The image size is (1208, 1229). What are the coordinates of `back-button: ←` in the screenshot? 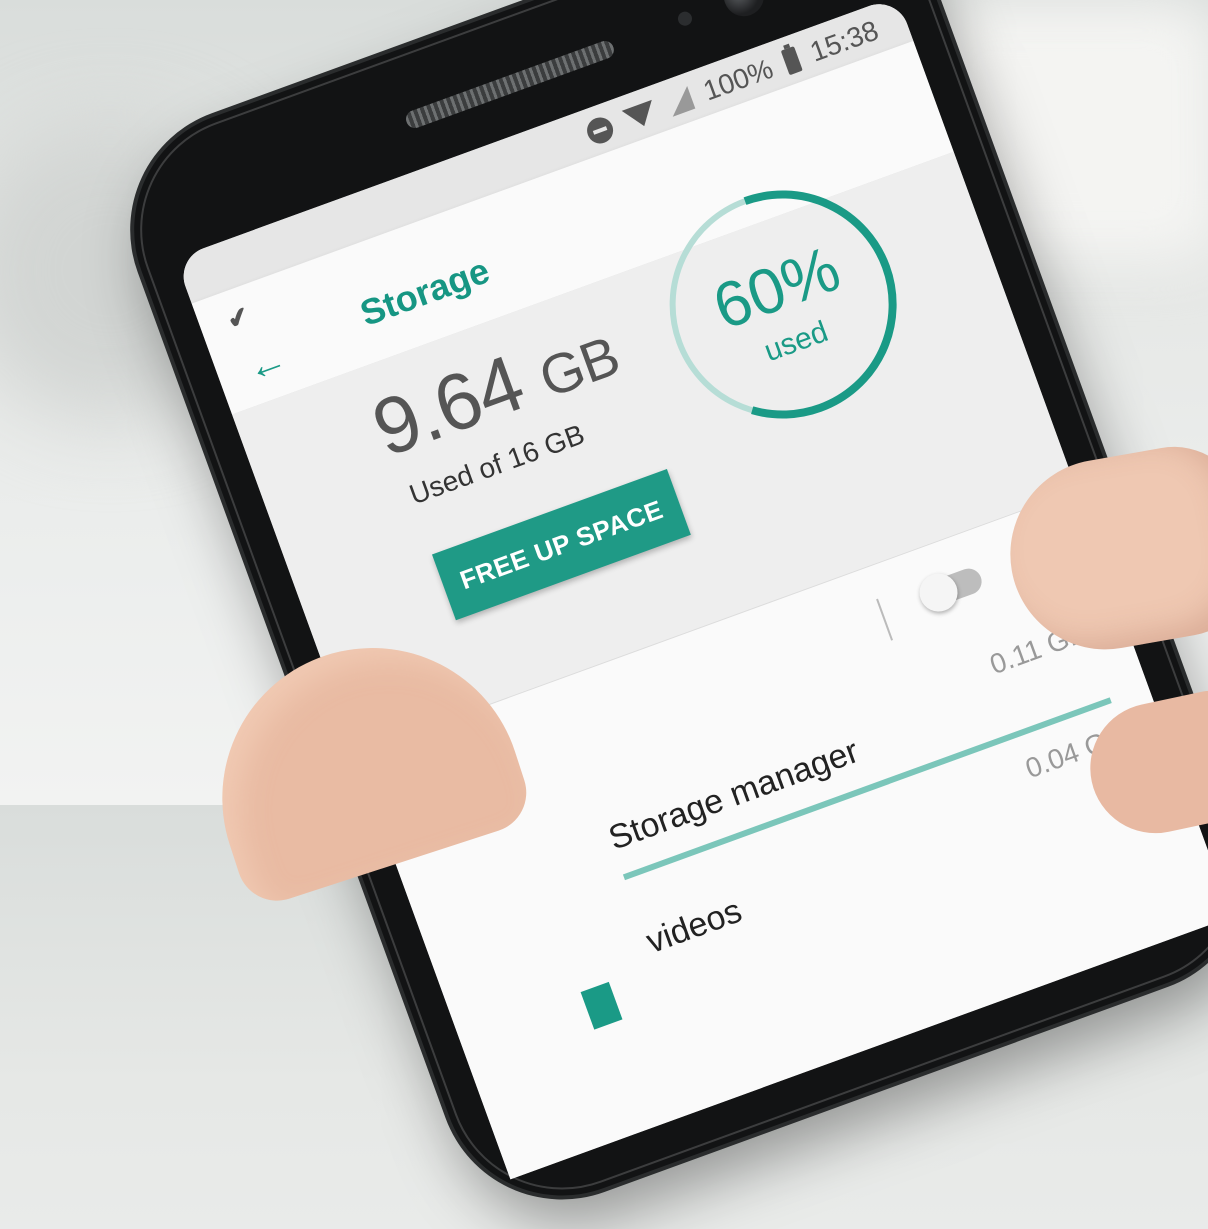 It's located at (266, 363).